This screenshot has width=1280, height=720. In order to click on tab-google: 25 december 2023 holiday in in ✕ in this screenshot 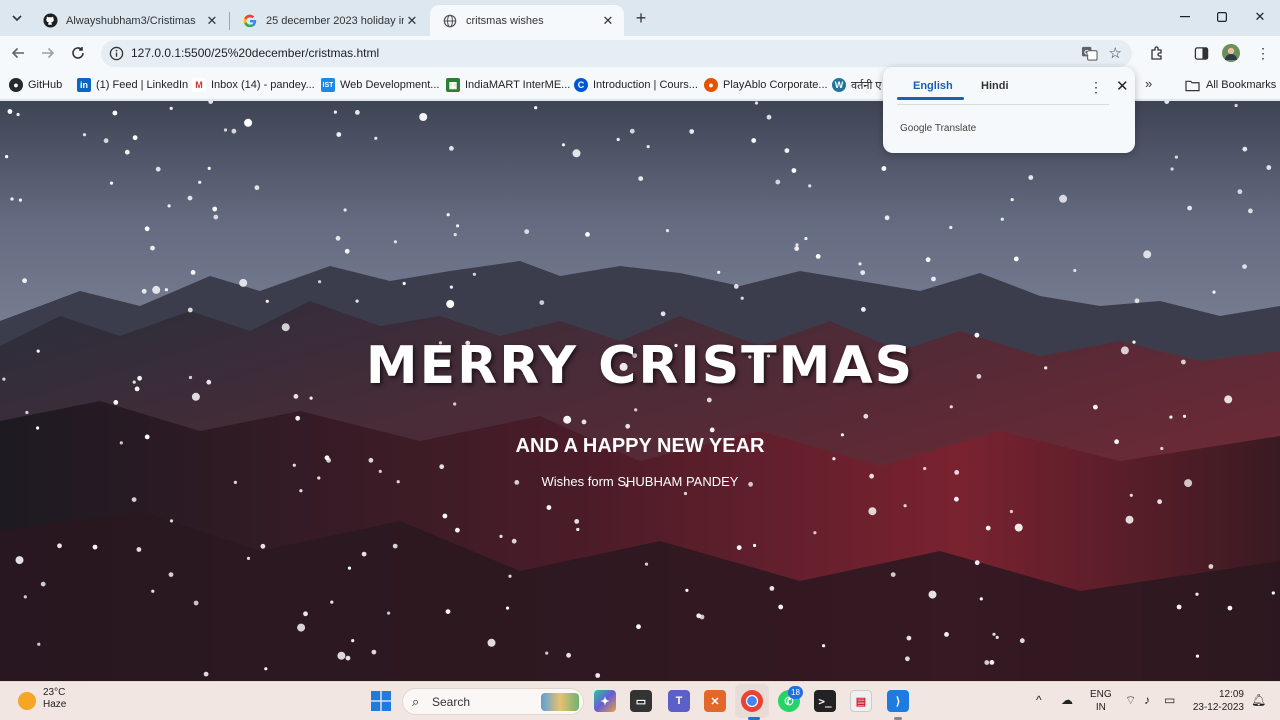, I will do `click(329, 20)`.